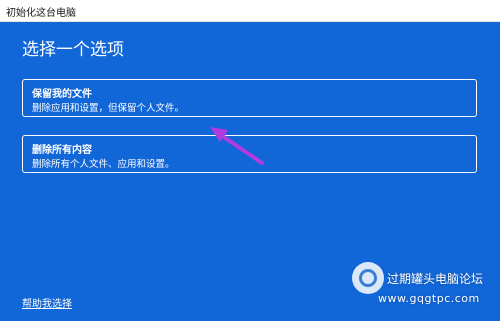 Image resolution: width=500 pixels, height=321 pixels. I want to click on watermark-text: 过期罐头电脑论坛, so click(435, 279).